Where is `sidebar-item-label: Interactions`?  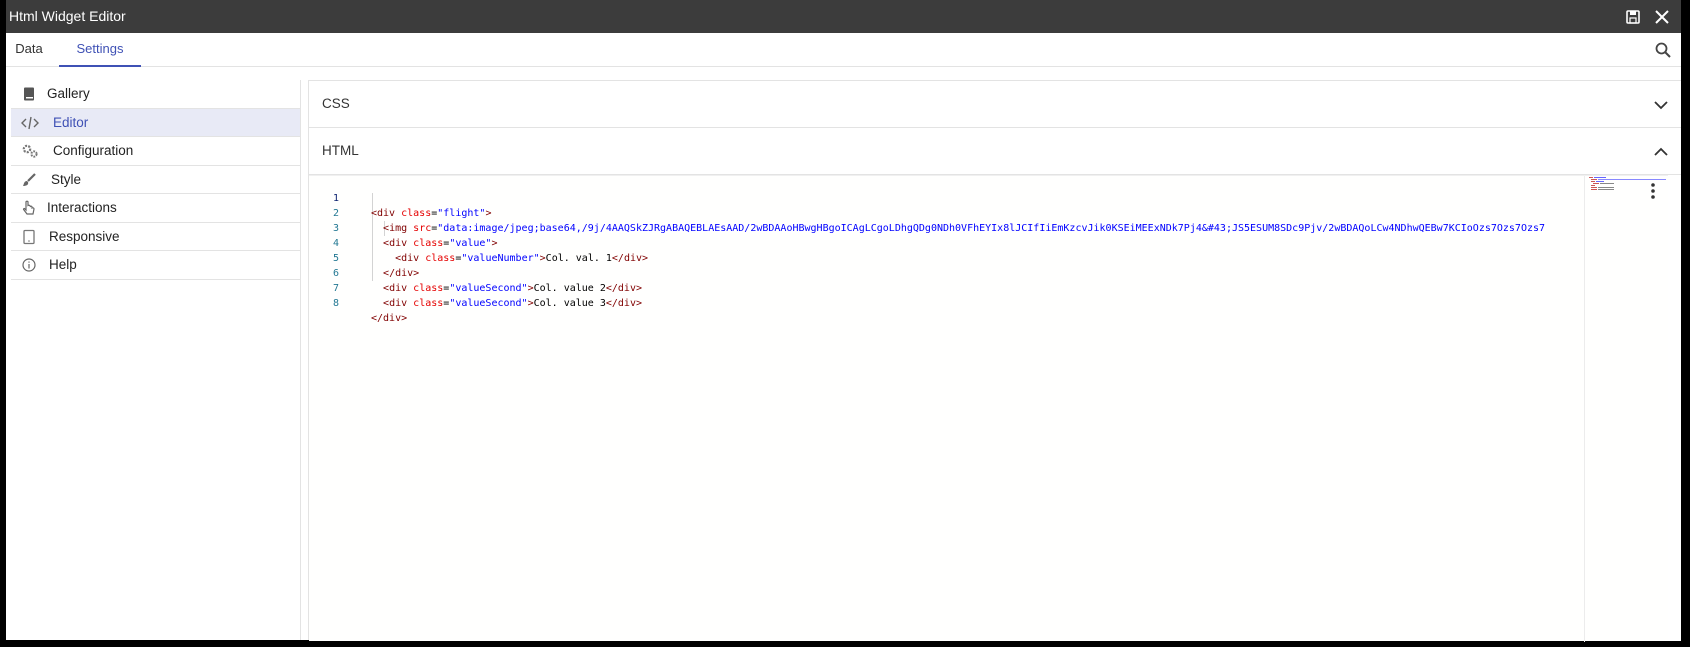 sidebar-item-label: Interactions is located at coordinates (82, 207).